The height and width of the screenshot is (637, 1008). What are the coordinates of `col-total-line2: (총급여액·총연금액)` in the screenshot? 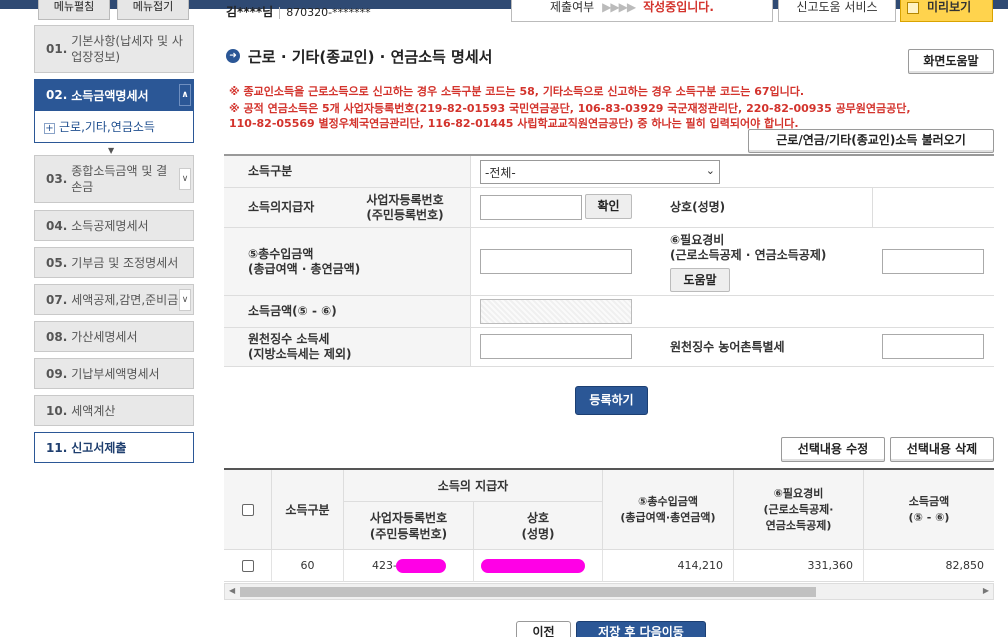 It's located at (668, 517).